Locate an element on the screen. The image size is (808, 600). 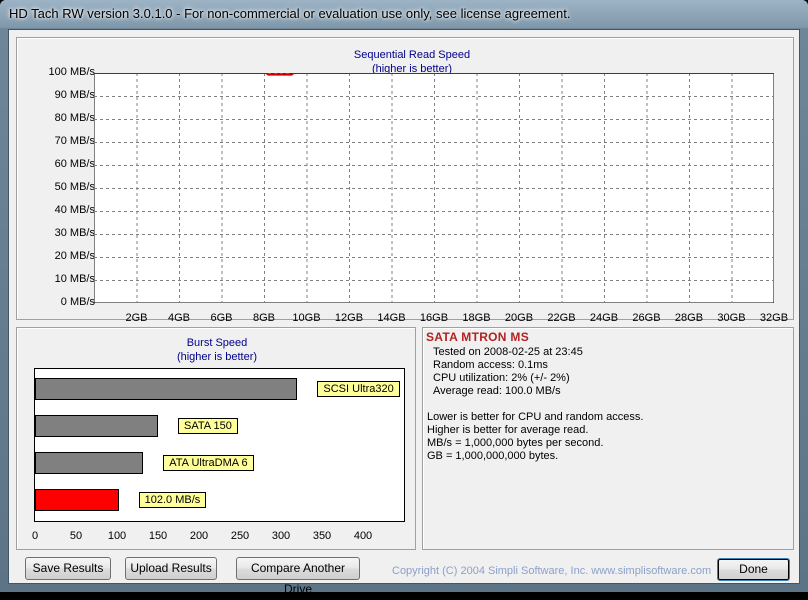
info-average-read: Average read: 100.0 MB/s is located at coordinates (497, 391).